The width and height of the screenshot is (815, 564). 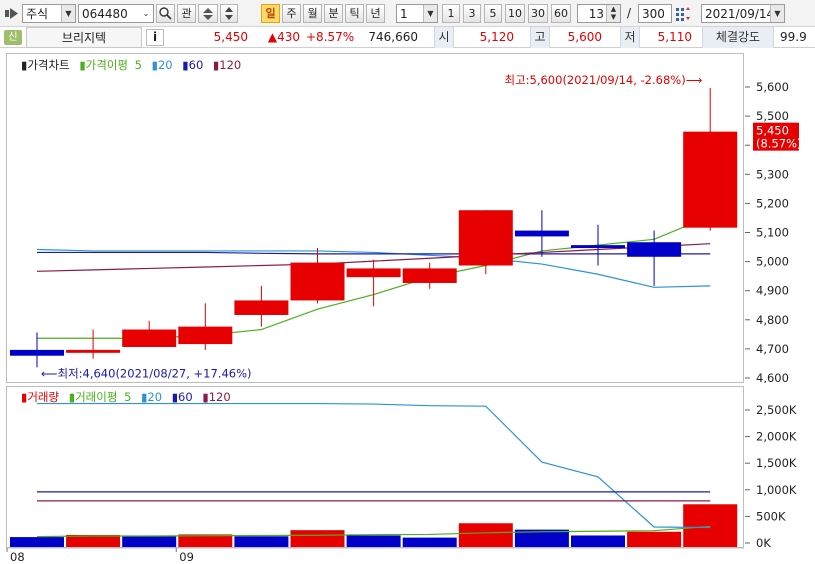 I want to click on high-price: 5,600, so click(x=584, y=37).